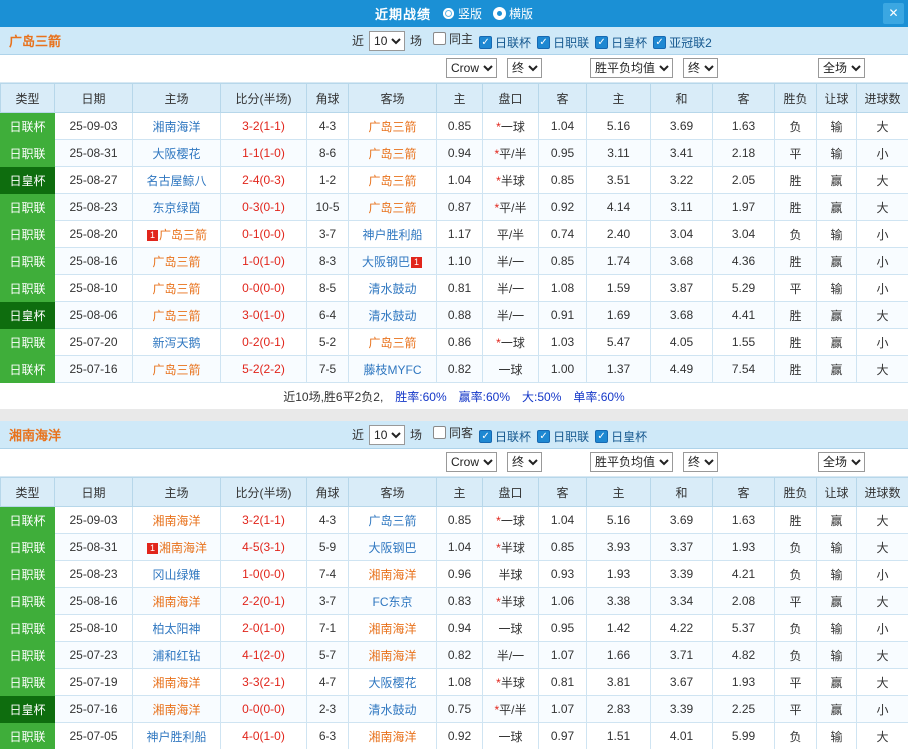 This screenshot has width=908, height=749. Describe the element at coordinates (176, 208) in the screenshot. I see `home-team-name: 东京绿茵` at that location.